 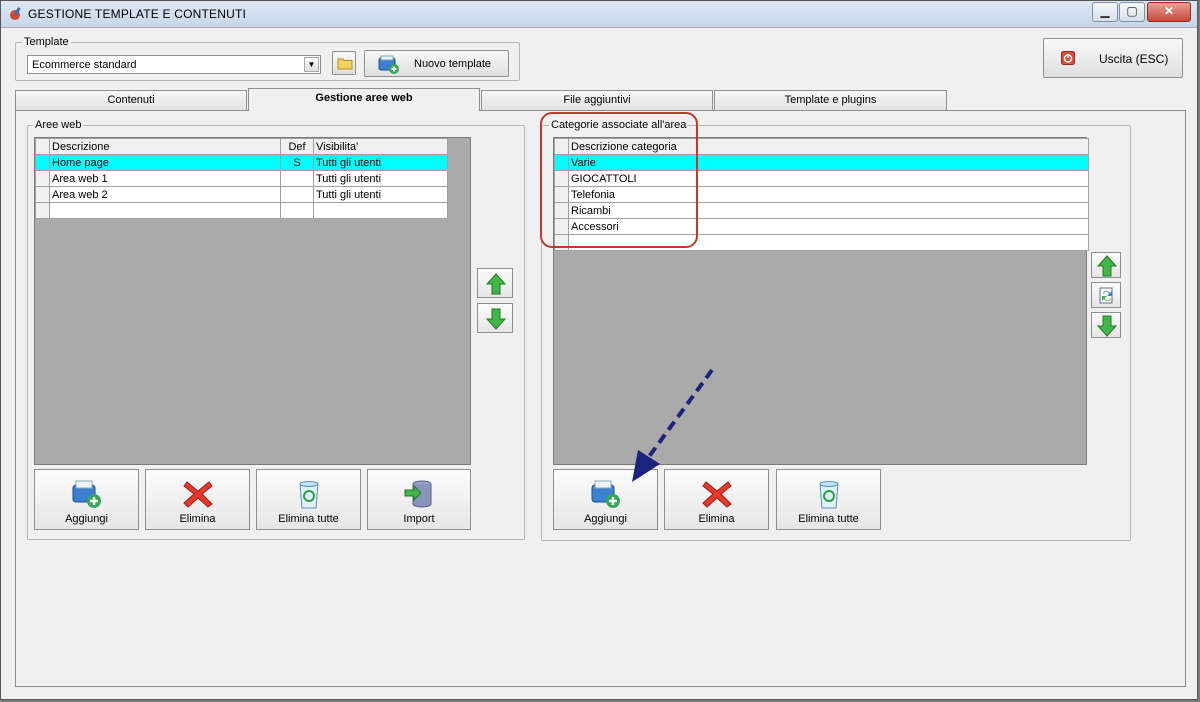 What do you see at coordinates (197, 494) in the screenshot?
I see `delete-x-icon` at bounding box center [197, 494].